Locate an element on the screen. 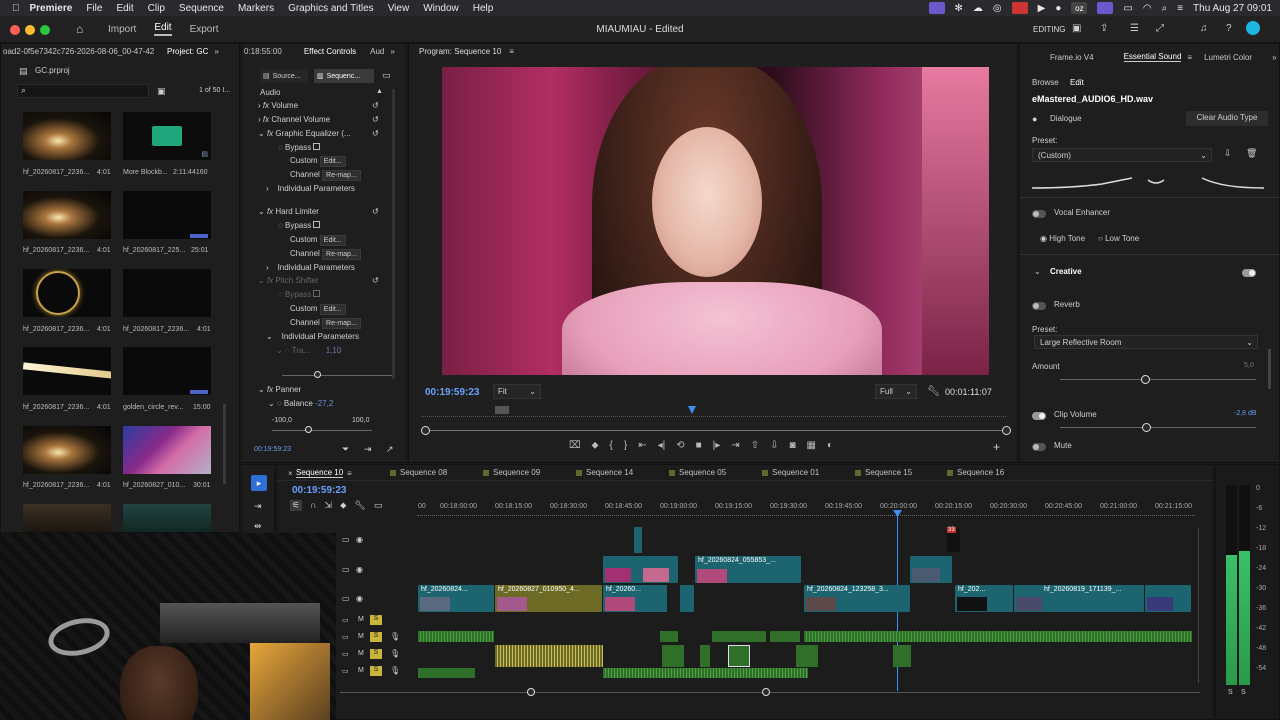 This screenshot has height=720, width=1280. filter-icon: ⏷ is located at coordinates (345, 449).